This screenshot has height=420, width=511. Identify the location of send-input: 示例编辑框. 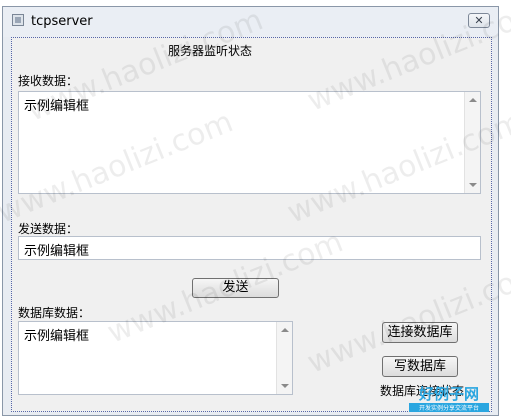
(249, 248).